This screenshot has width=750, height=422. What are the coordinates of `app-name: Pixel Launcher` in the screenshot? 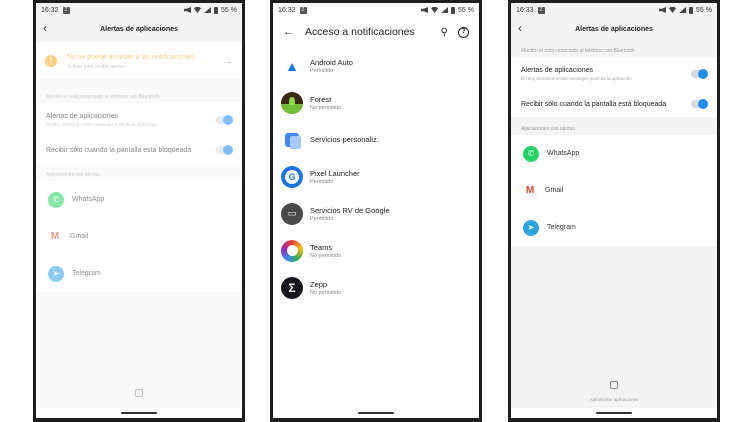 It's located at (335, 173).